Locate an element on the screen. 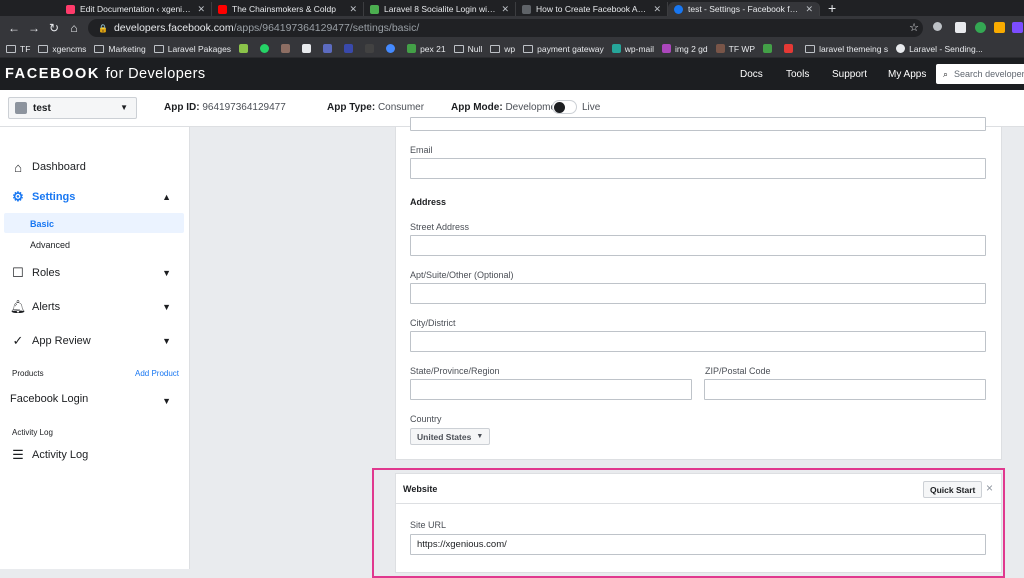 The image size is (1024, 578). forward-icon: → is located at coordinates (34, 28).